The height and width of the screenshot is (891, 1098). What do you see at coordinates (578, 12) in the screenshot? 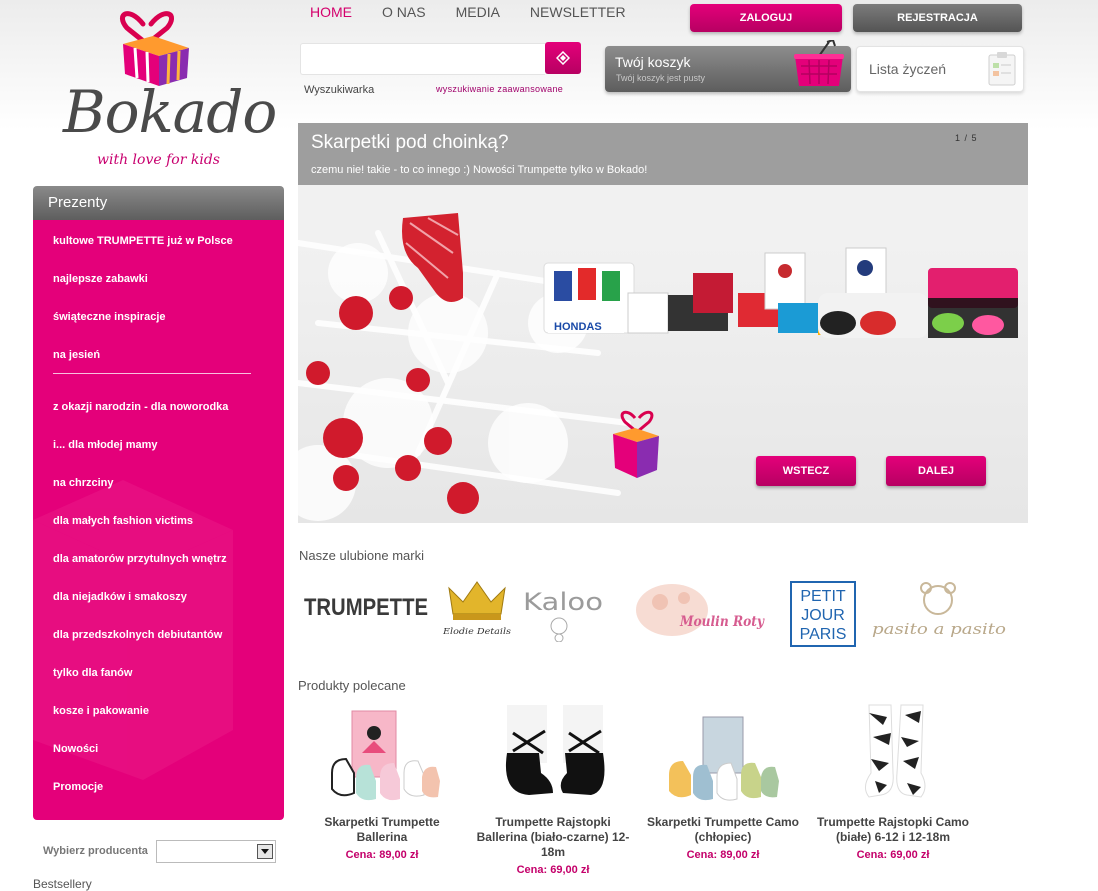
I see `nav-newsletter: NEWSLETTER` at bounding box center [578, 12].